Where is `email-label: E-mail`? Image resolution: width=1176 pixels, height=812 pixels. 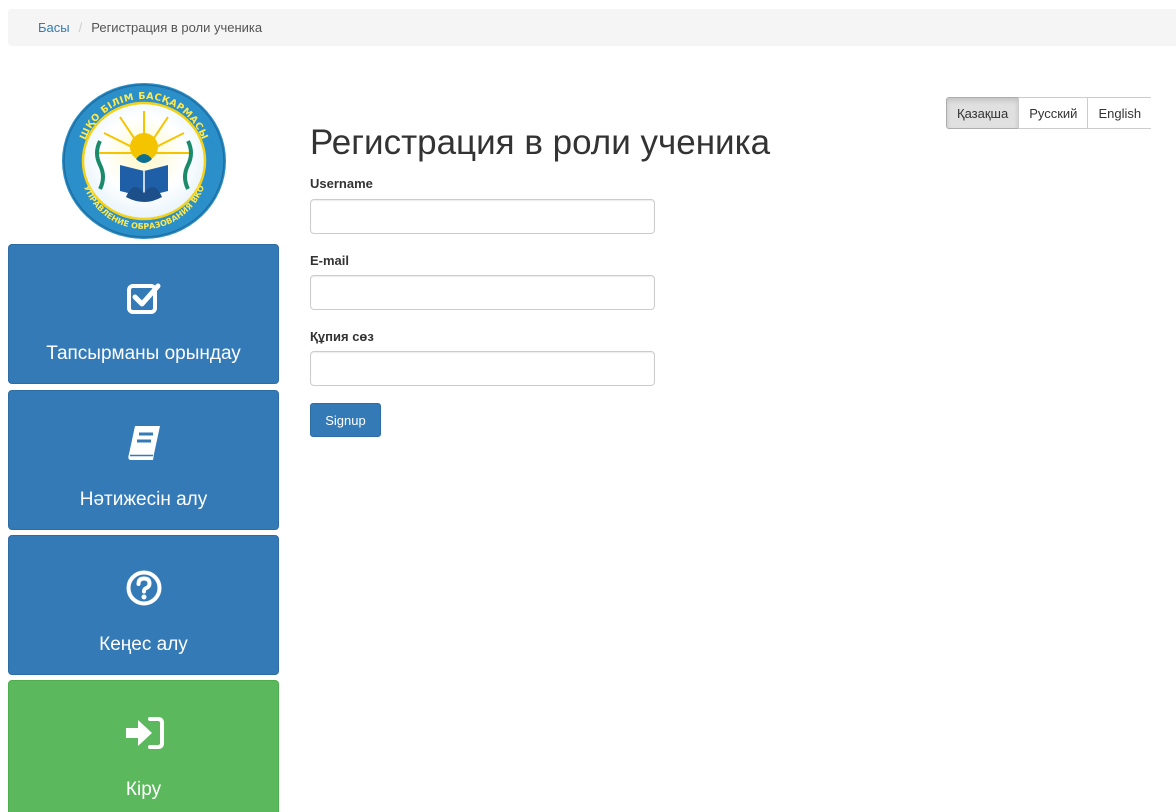 email-label: E-mail is located at coordinates (330, 260).